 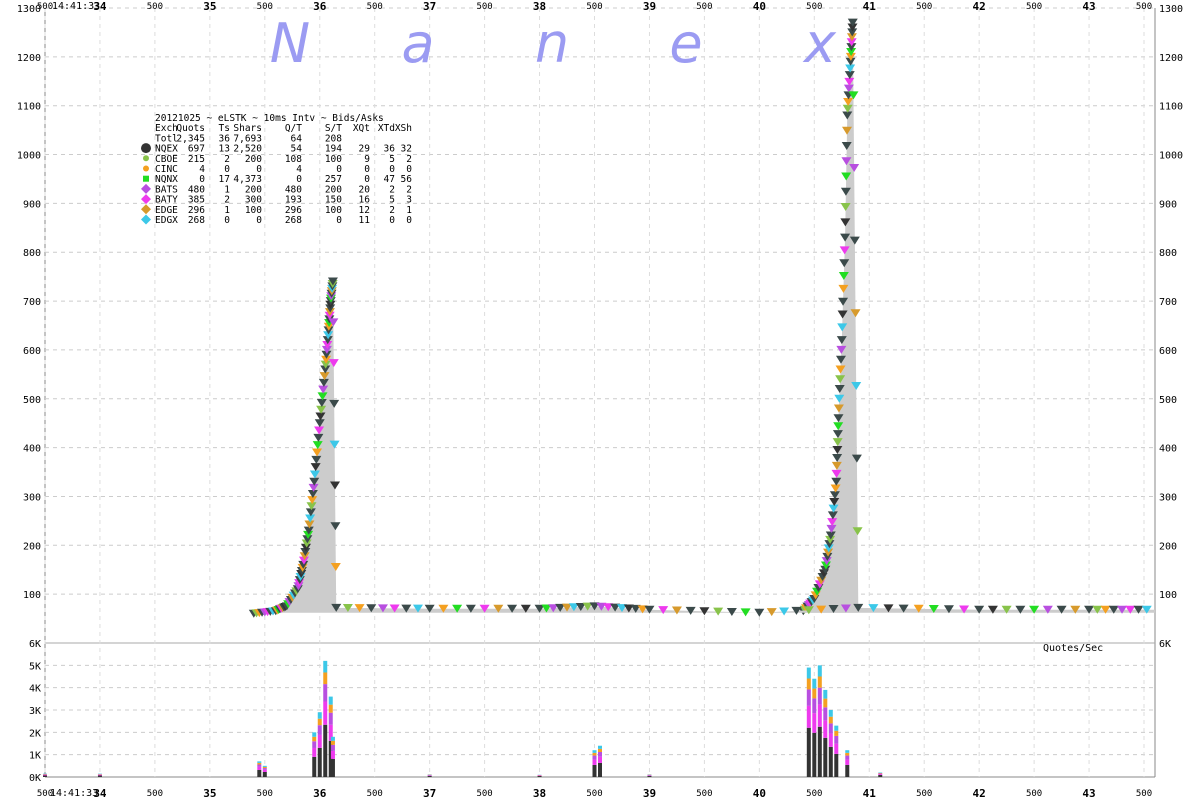 I want to click on watermark-letter: N, so click(x=290, y=43).